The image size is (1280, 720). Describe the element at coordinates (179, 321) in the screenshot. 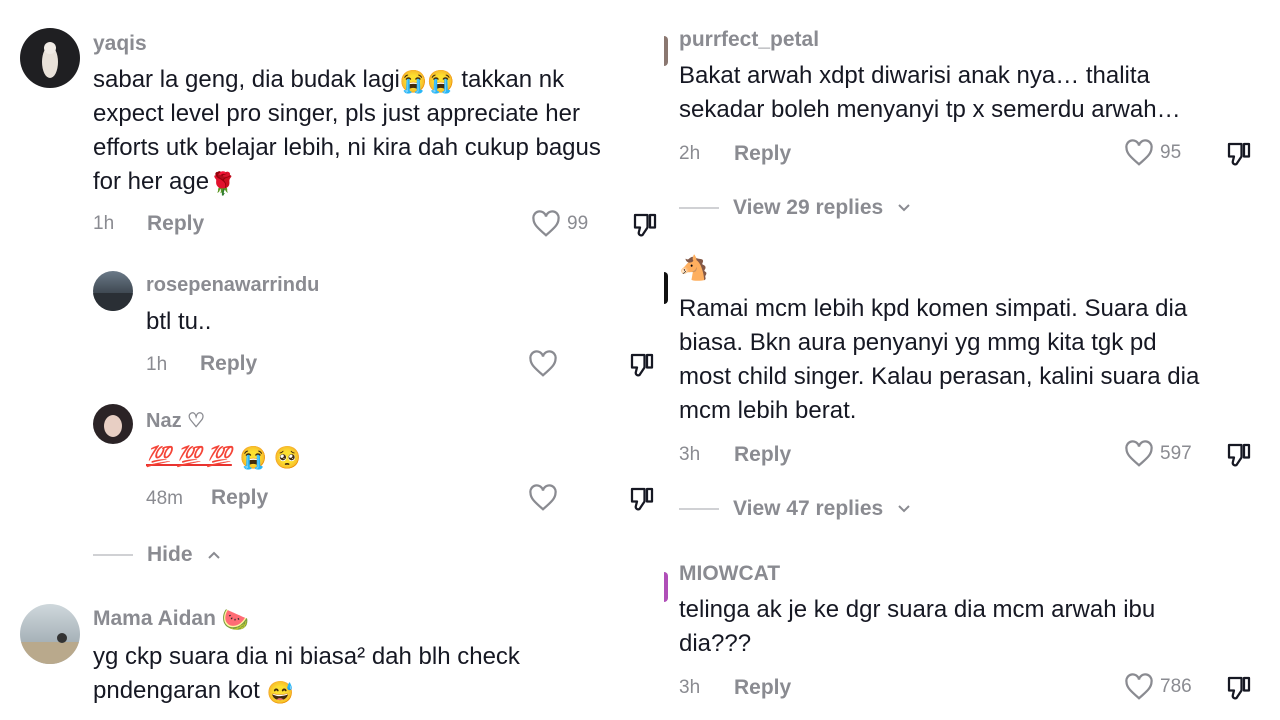

I see `reply-text: btl tu..` at that location.